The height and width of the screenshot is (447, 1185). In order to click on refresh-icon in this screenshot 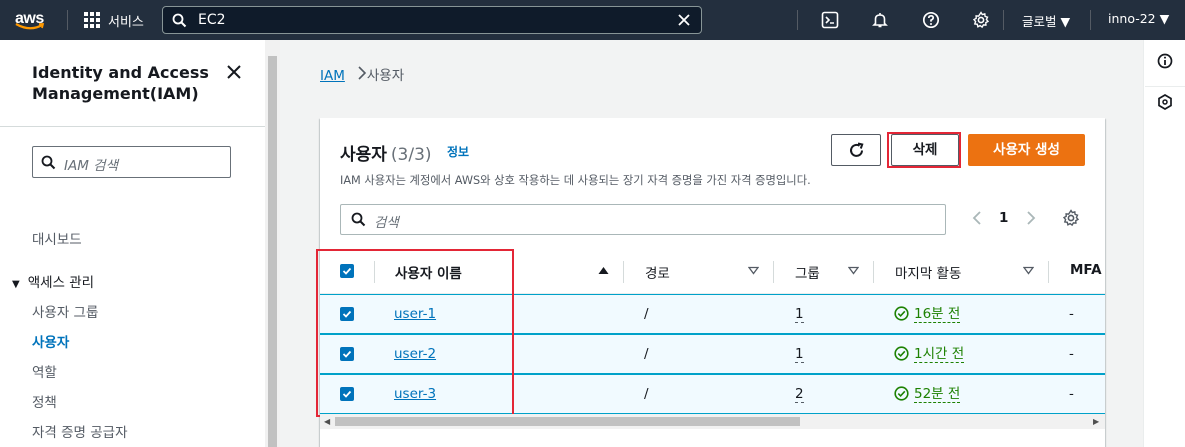, I will do `click(857, 149)`.